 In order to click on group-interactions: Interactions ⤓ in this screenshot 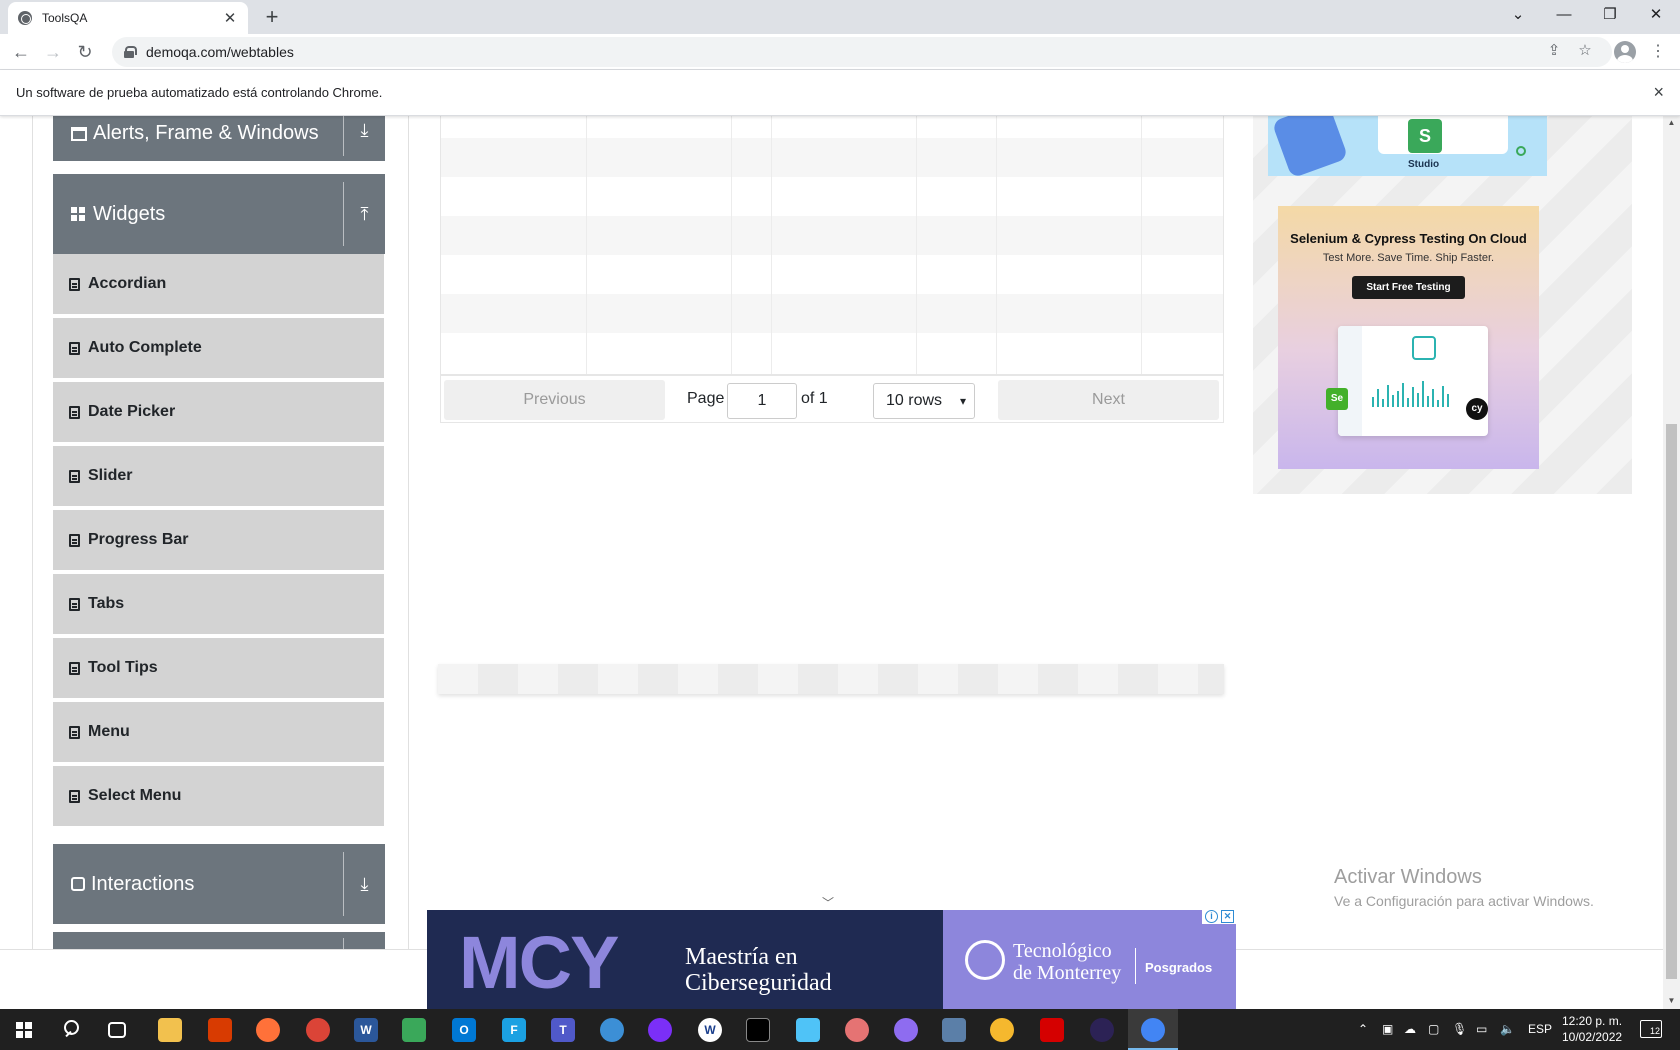, I will do `click(219, 884)`.